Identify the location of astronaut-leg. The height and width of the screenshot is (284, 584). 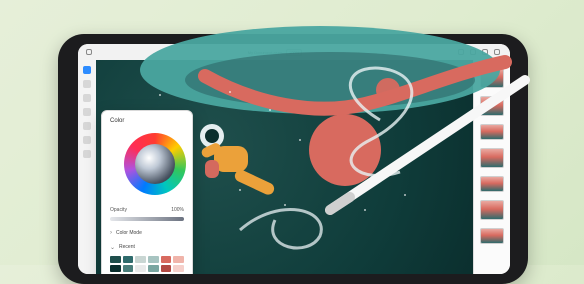
(254, 182).